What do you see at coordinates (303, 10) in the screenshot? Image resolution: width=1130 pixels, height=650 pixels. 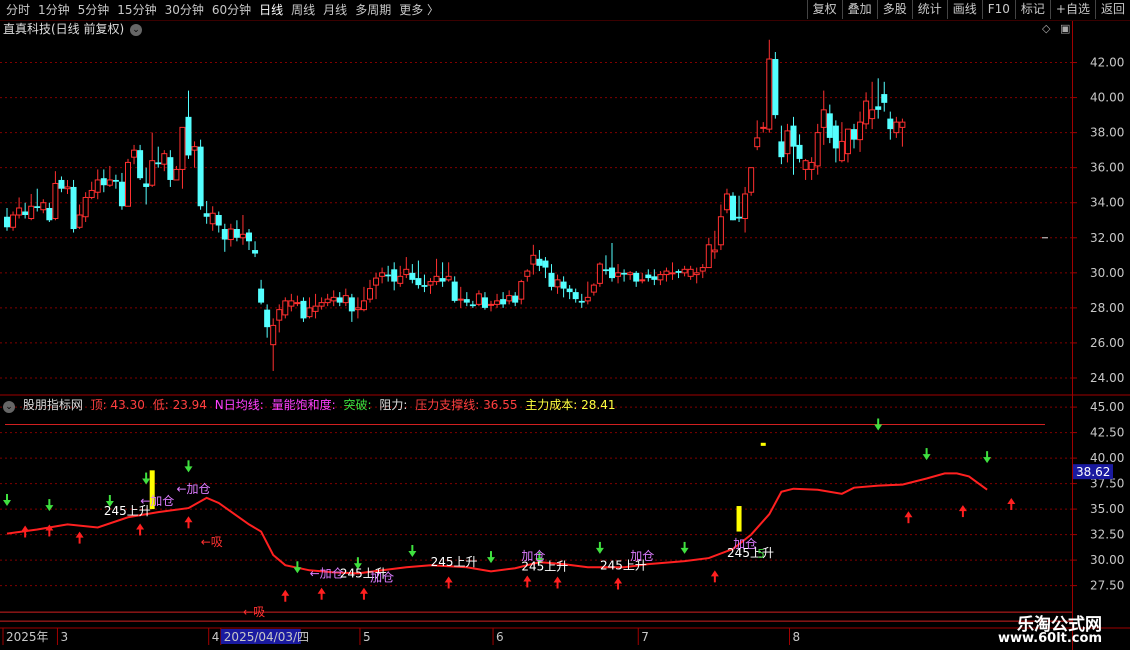 I see `period-tab: 周线` at bounding box center [303, 10].